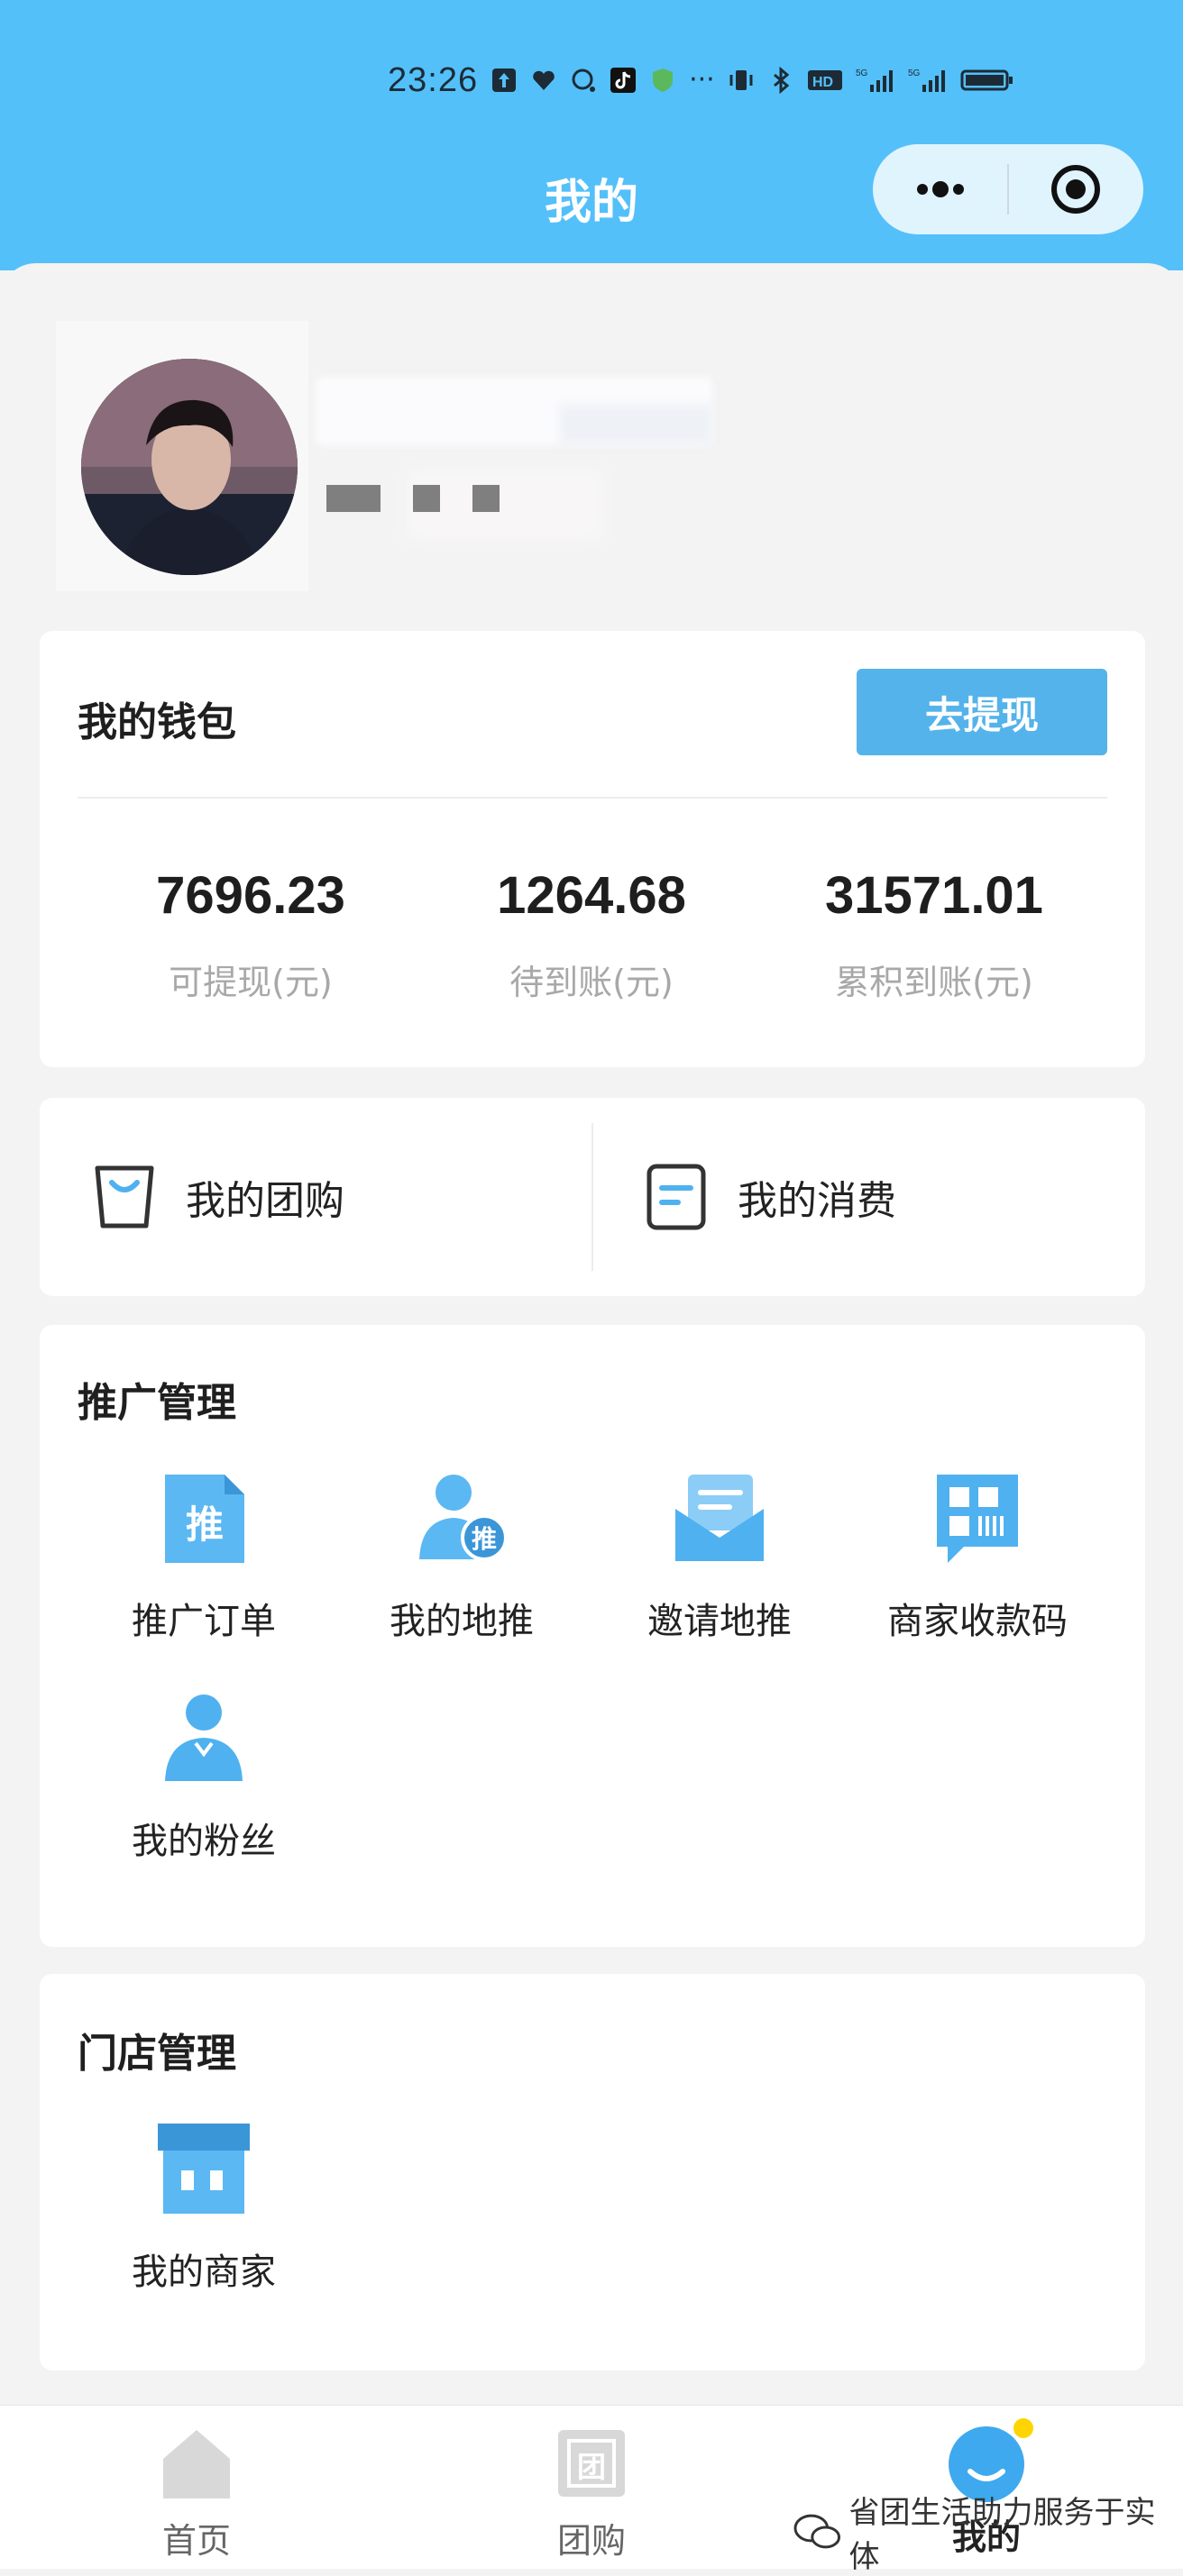 This screenshot has height=2576, width=1183. What do you see at coordinates (204, 1618) in the screenshot?
I see `grid-item-label: 推广订单` at bounding box center [204, 1618].